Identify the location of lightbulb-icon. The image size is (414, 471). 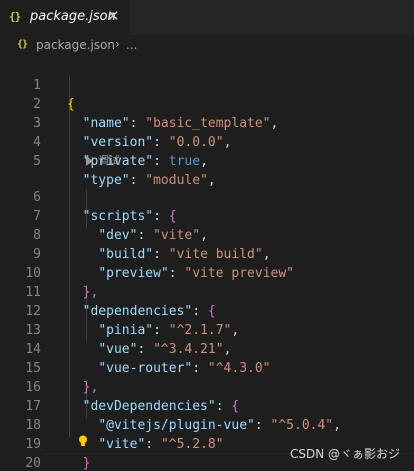
(83, 441).